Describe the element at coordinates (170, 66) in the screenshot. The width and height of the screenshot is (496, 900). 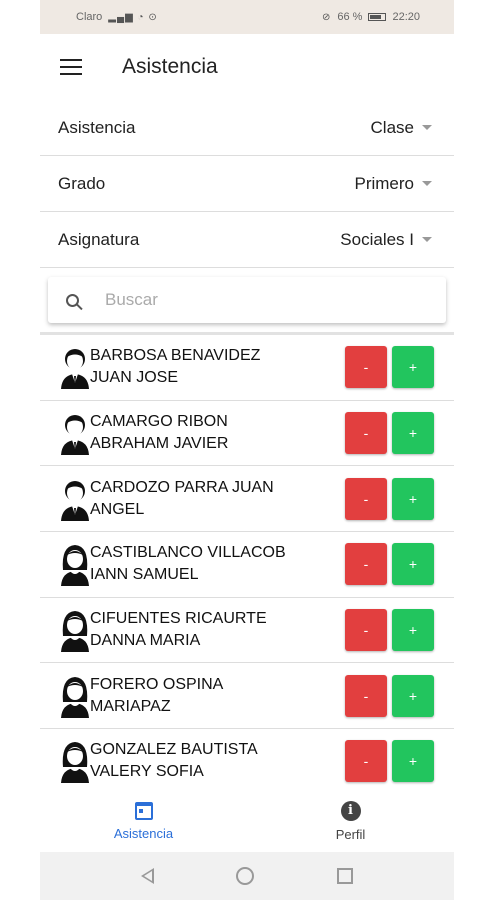
I see `page-title: Asistencia` at that location.